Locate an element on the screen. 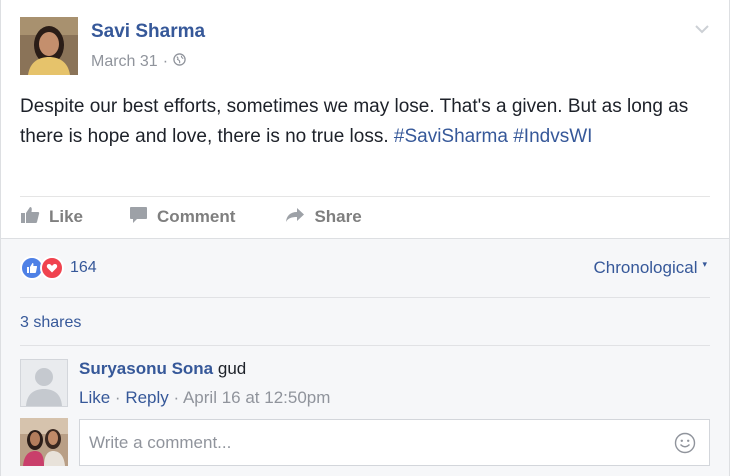  comment-meta: Like · Reply · April 16 at 12:50pm is located at coordinates (204, 398).